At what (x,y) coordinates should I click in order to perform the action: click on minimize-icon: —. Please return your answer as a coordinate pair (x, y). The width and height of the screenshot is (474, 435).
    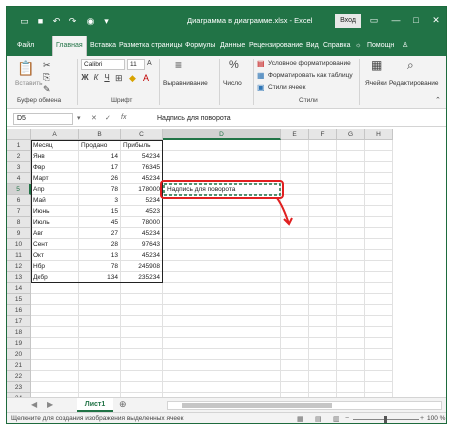
    Looking at the image, I should click on (396, 20).